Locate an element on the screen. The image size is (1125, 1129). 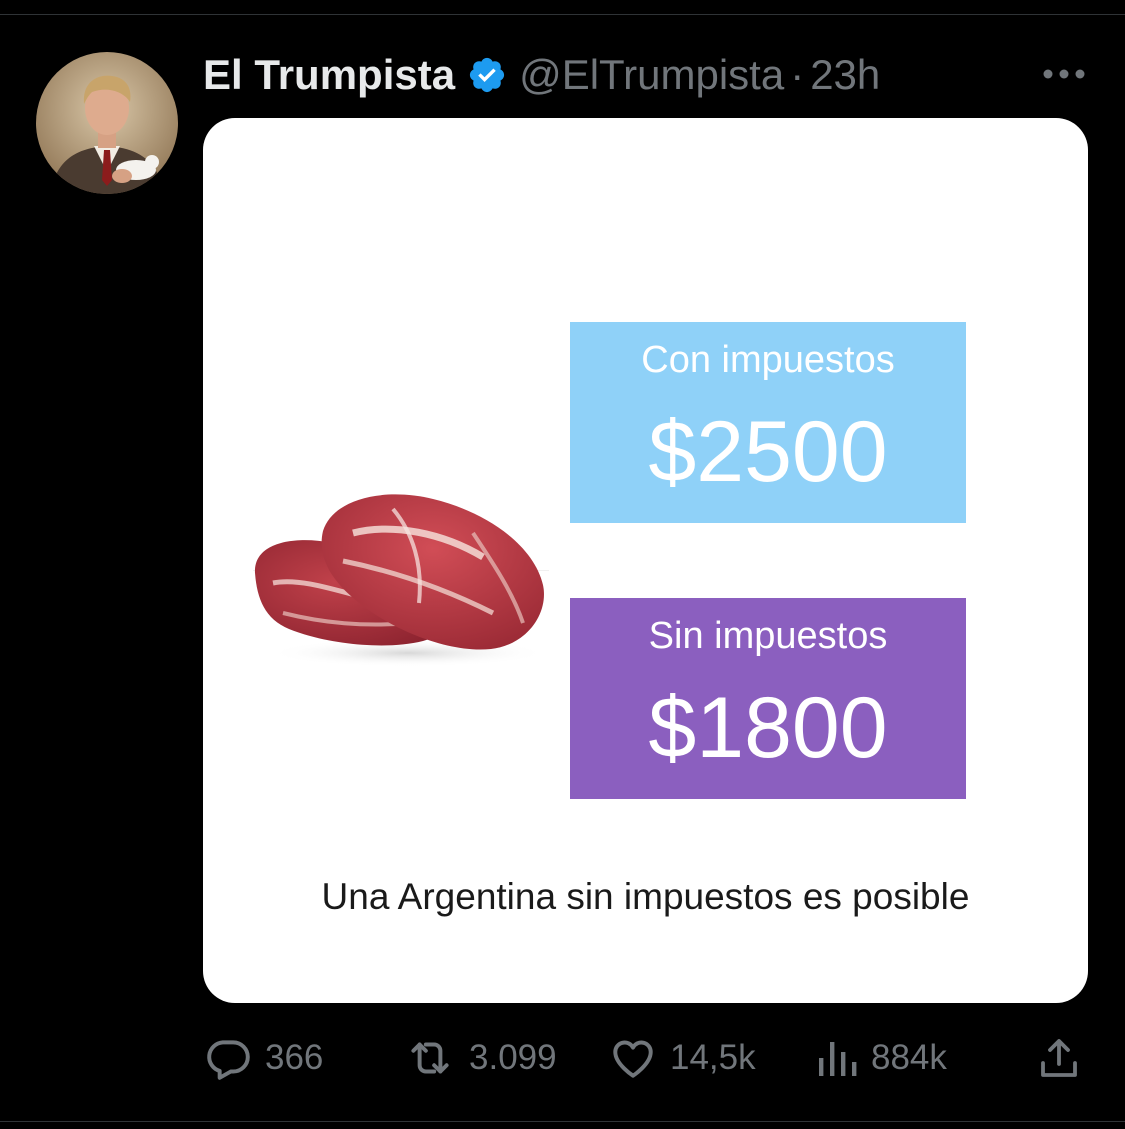
tweet-header: El Trumpista @ElTrumpista · 23h is located at coordinates (541, 75).